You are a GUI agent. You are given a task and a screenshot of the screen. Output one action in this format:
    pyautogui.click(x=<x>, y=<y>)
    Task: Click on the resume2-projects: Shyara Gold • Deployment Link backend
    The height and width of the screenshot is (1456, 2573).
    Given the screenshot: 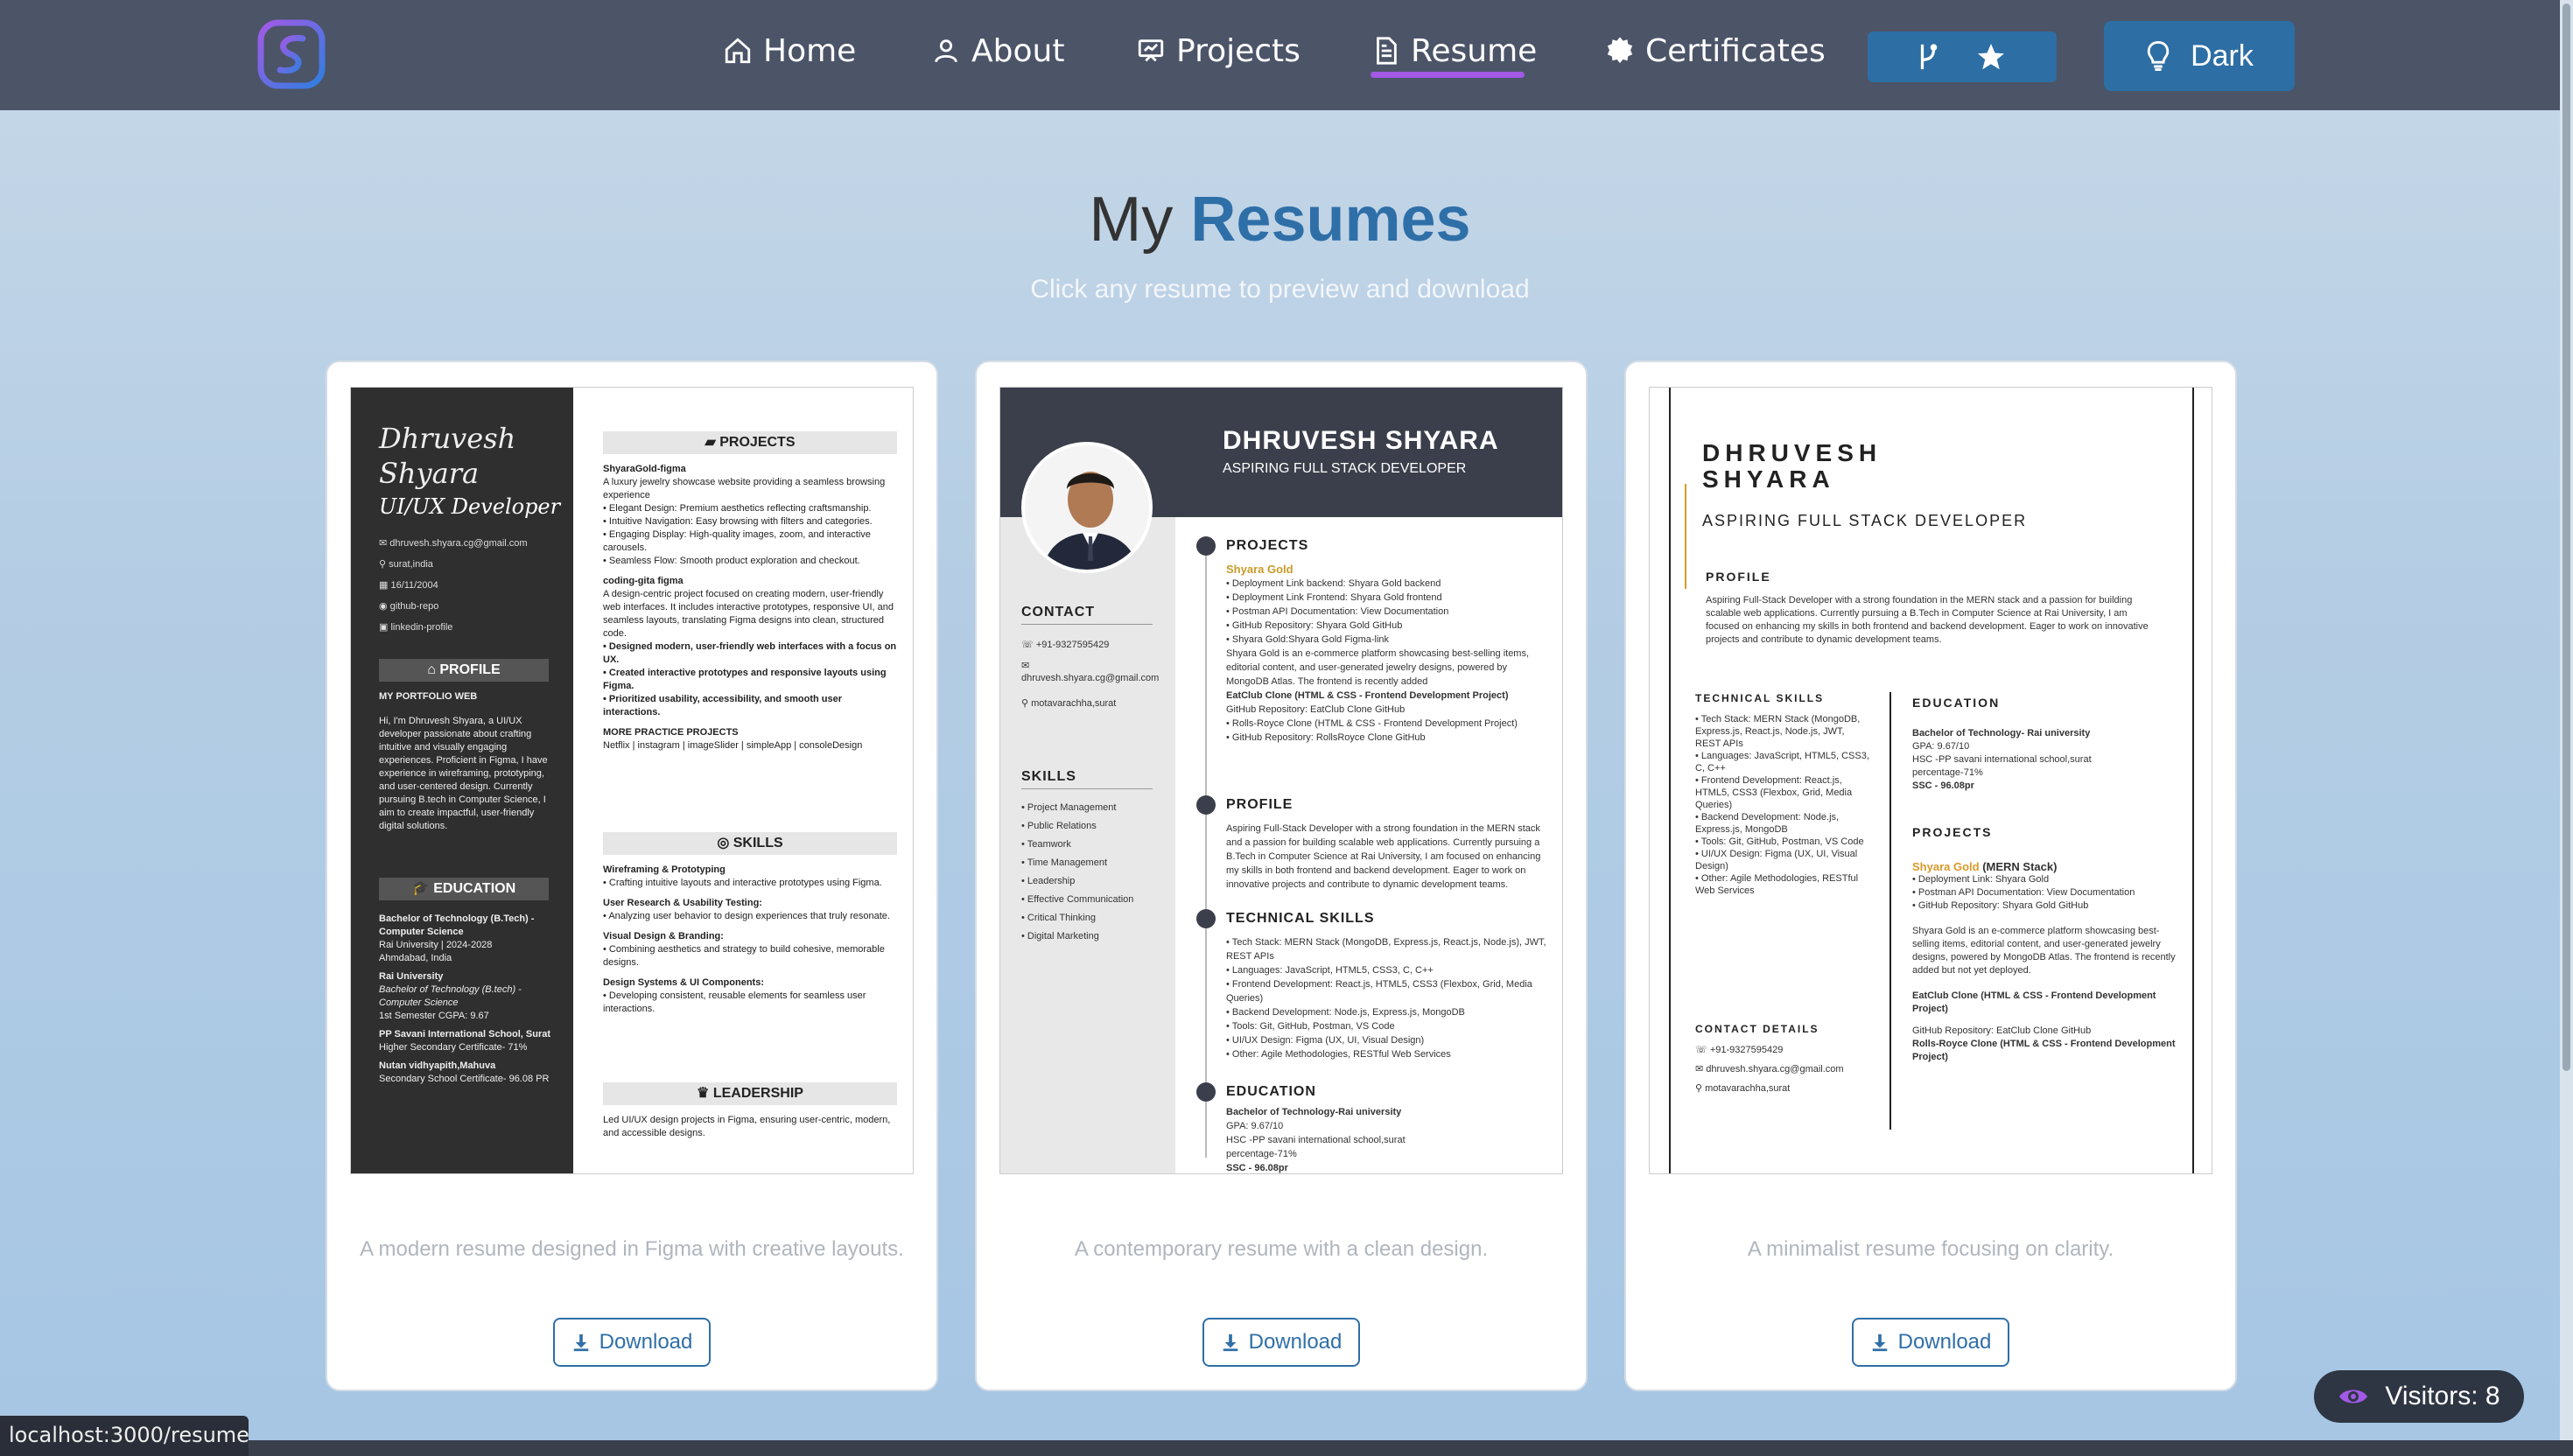 What is the action you would take?
    pyautogui.click(x=1378, y=653)
    